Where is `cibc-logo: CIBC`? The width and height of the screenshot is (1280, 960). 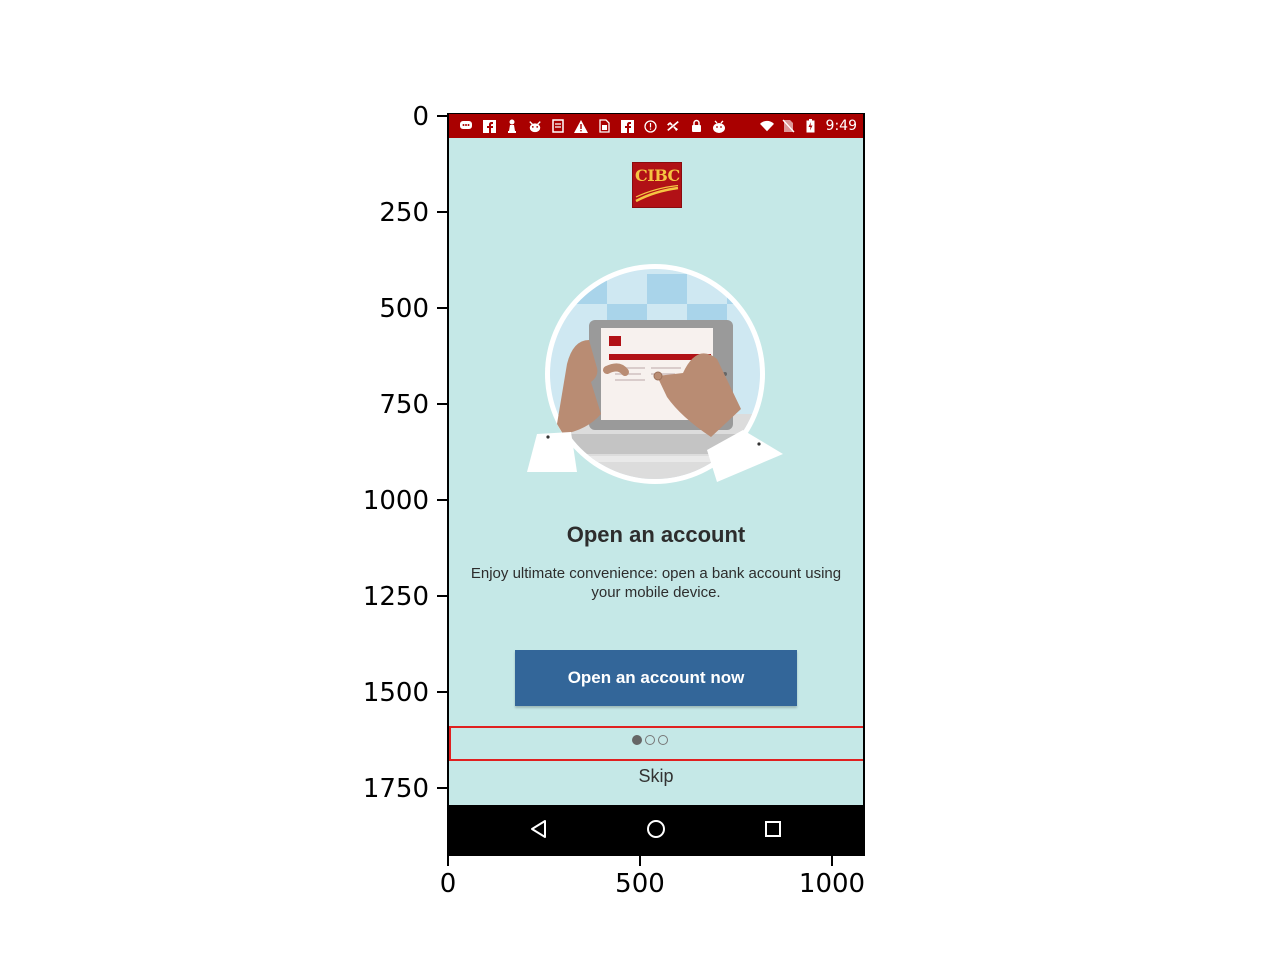
cibc-logo: CIBC is located at coordinates (657, 185).